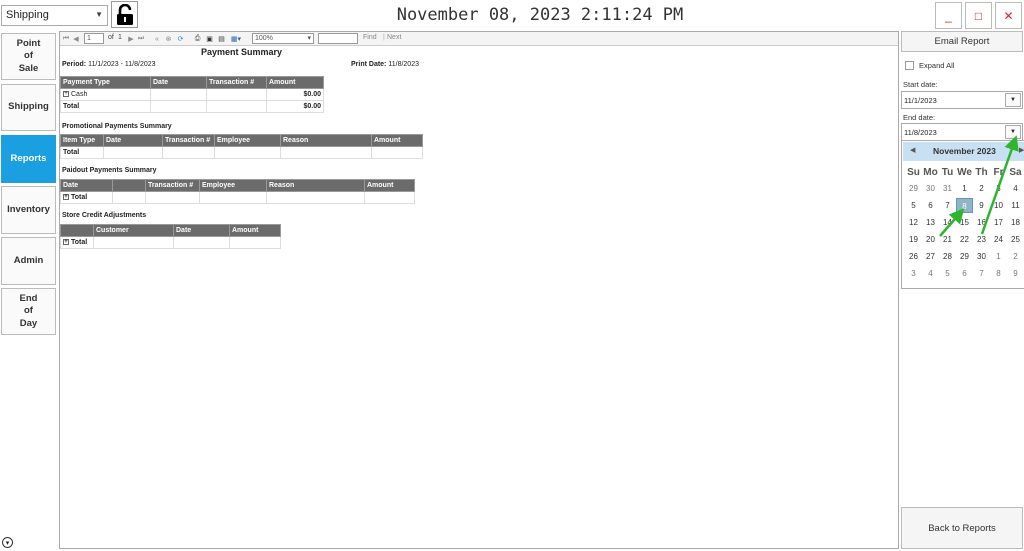 Image resolution: width=1024 pixels, height=551 pixels. What do you see at coordinates (947, 239) in the screenshot?
I see `calendar-day: 21` at bounding box center [947, 239].